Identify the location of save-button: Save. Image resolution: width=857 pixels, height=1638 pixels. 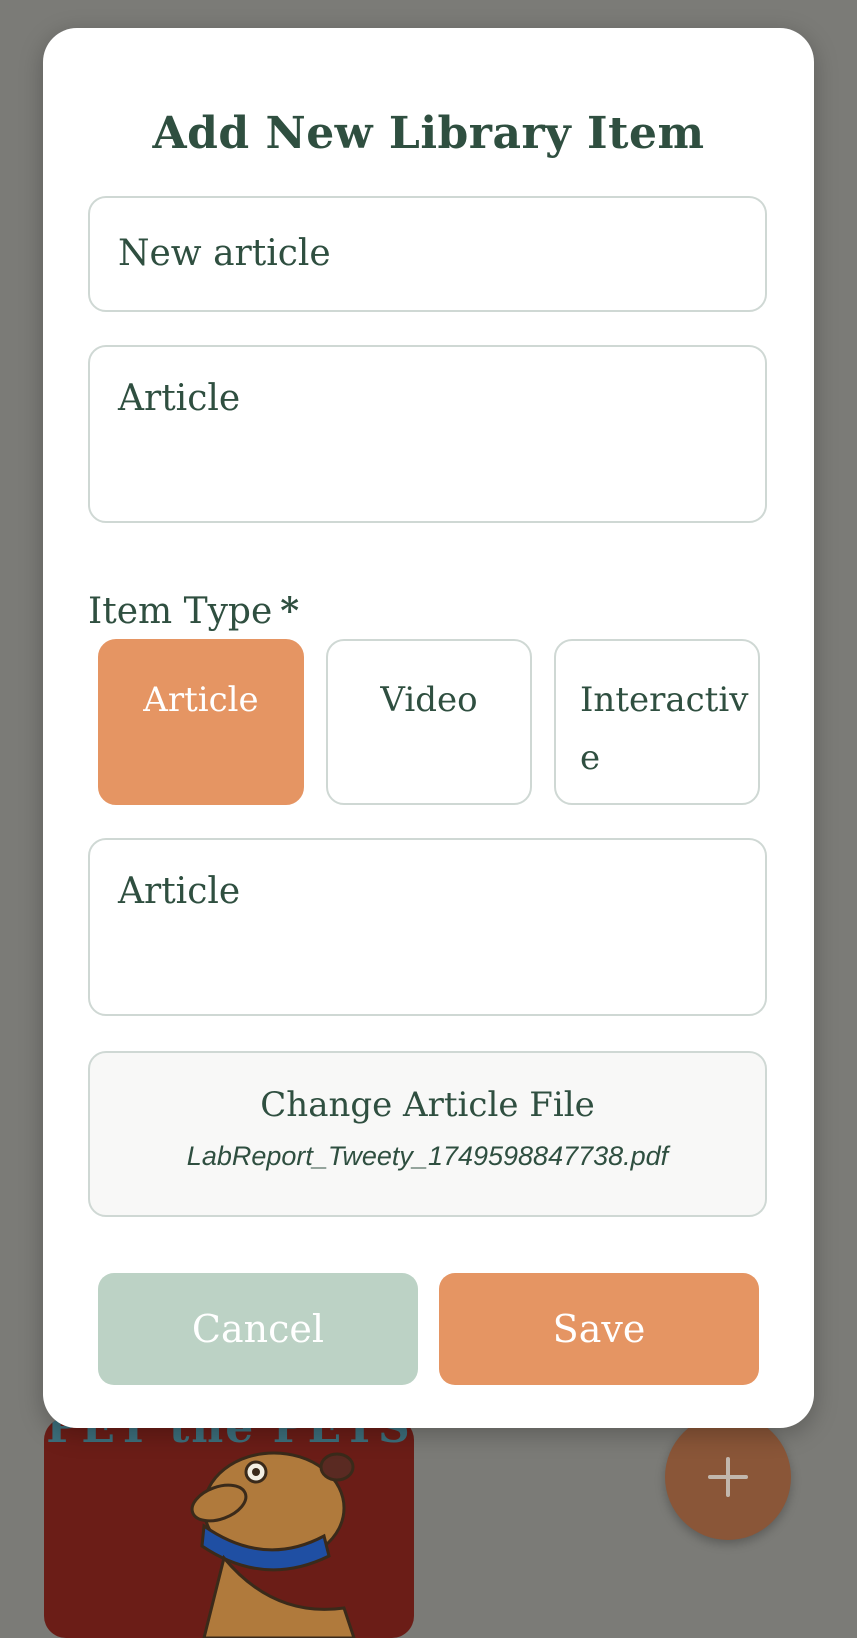
(599, 1329).